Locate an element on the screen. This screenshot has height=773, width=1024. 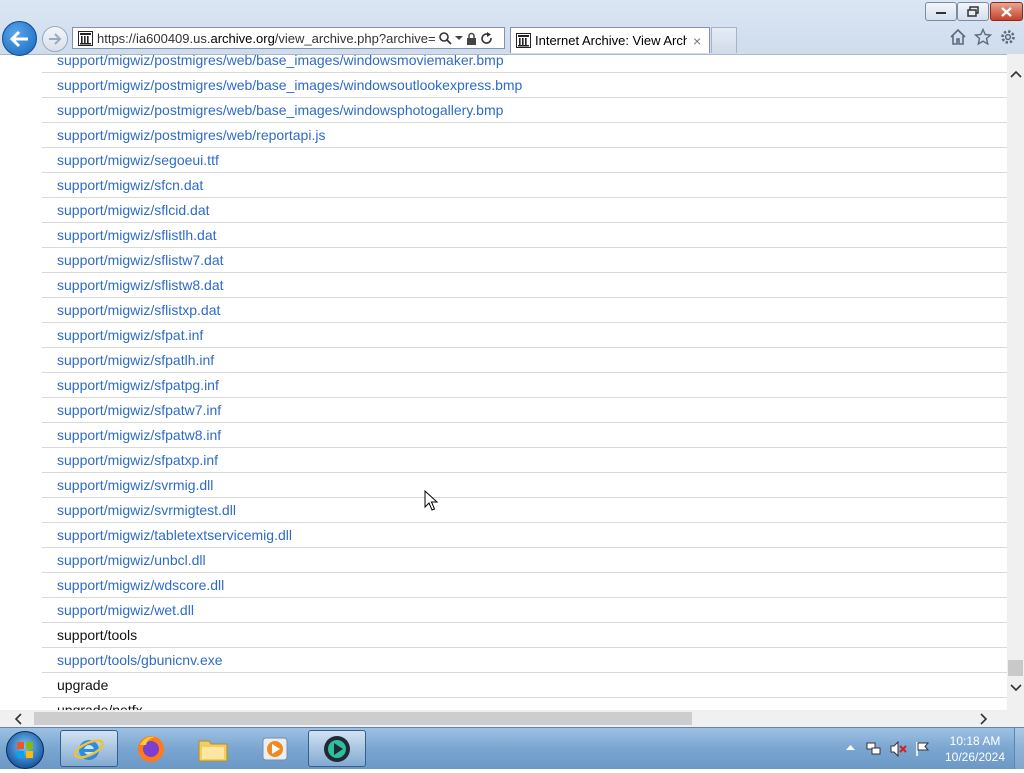
directory-label: support/tools is located at coordinates (525, 635).